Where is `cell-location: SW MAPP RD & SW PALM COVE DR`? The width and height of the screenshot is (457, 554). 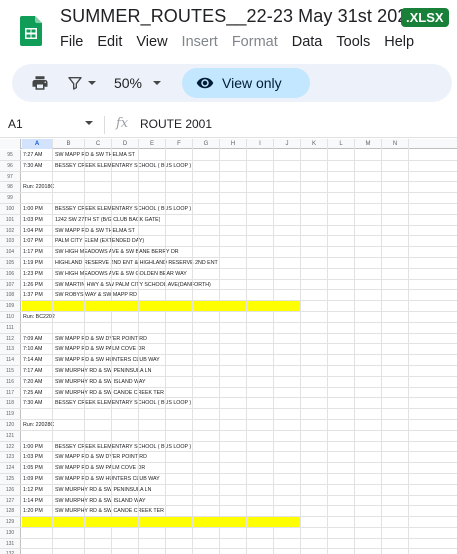
cell-location: SW MAPP RD & SW PALM COVE DR is located at coordinates (100, 468).